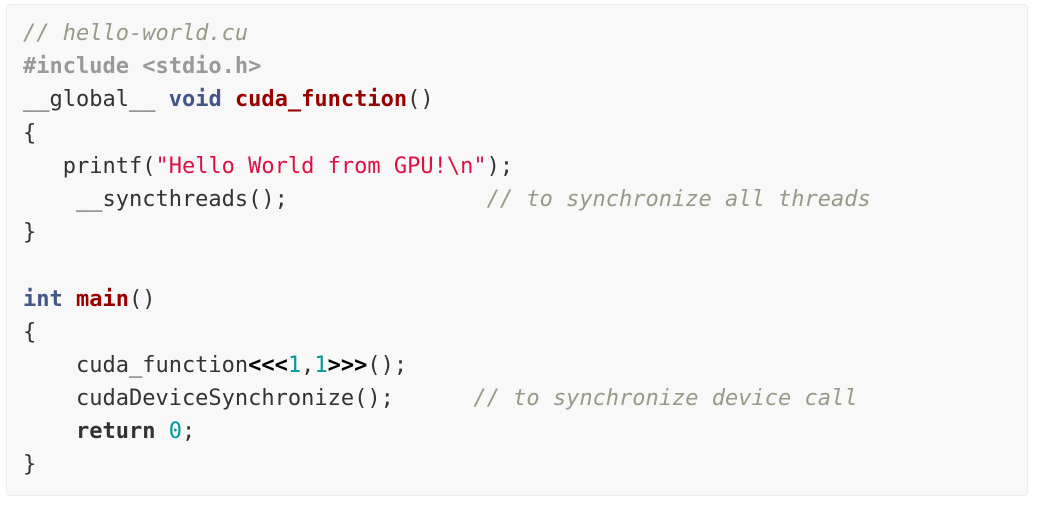  Describe the element at coordinates (102, 299) in the screenshot. I see `code-token: main` at that location.